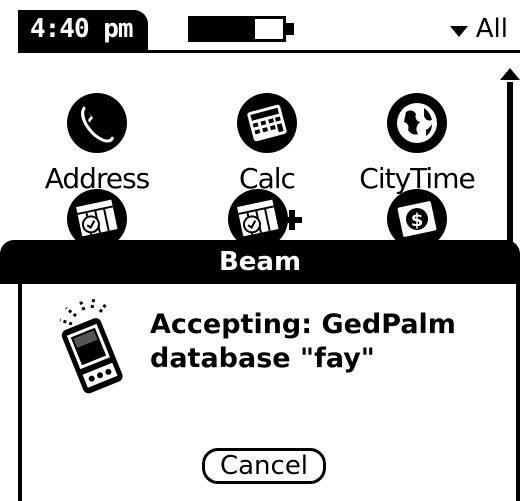  I want to click on title-divider, so click(269, 51).